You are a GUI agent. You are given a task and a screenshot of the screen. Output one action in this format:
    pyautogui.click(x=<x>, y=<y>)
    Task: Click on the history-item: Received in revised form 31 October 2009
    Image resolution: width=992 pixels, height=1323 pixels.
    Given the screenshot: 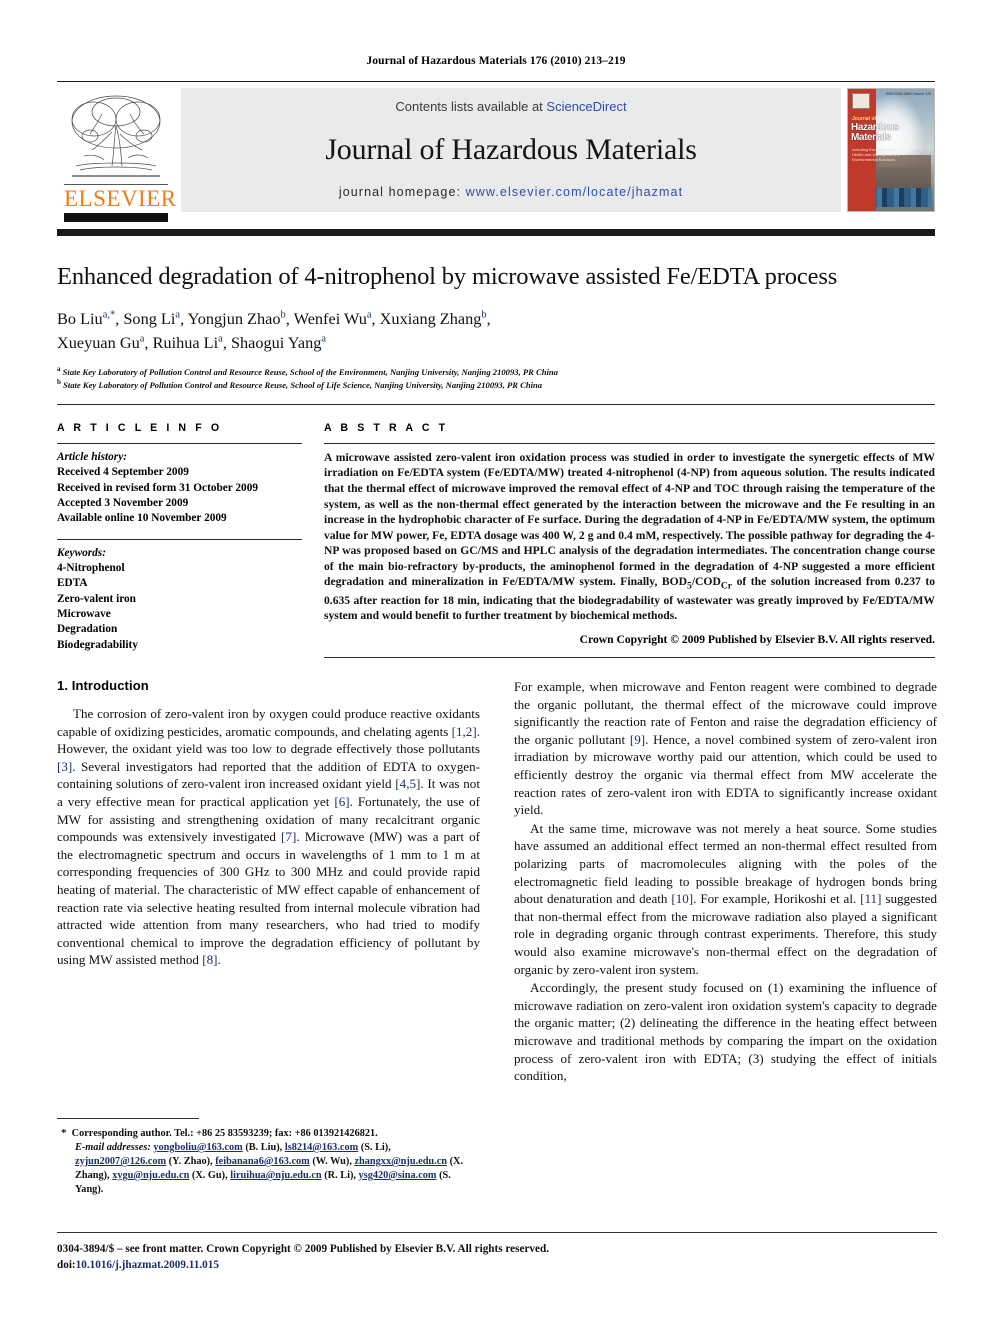 What is the action you would take?
    pyautogui.click(x=157, y=487)
    